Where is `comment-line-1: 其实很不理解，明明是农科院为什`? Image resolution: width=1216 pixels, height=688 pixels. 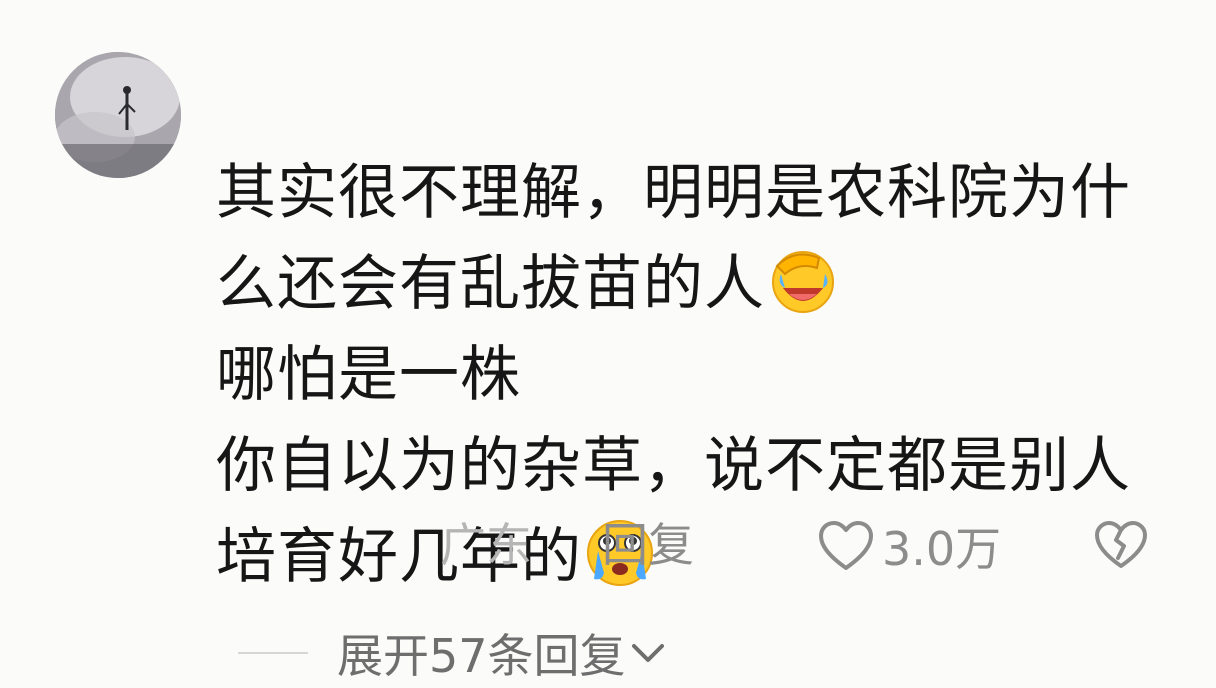
comment-line-1: 其实很不理解，明明是农科院为什 is located at coordinates (673, 193).